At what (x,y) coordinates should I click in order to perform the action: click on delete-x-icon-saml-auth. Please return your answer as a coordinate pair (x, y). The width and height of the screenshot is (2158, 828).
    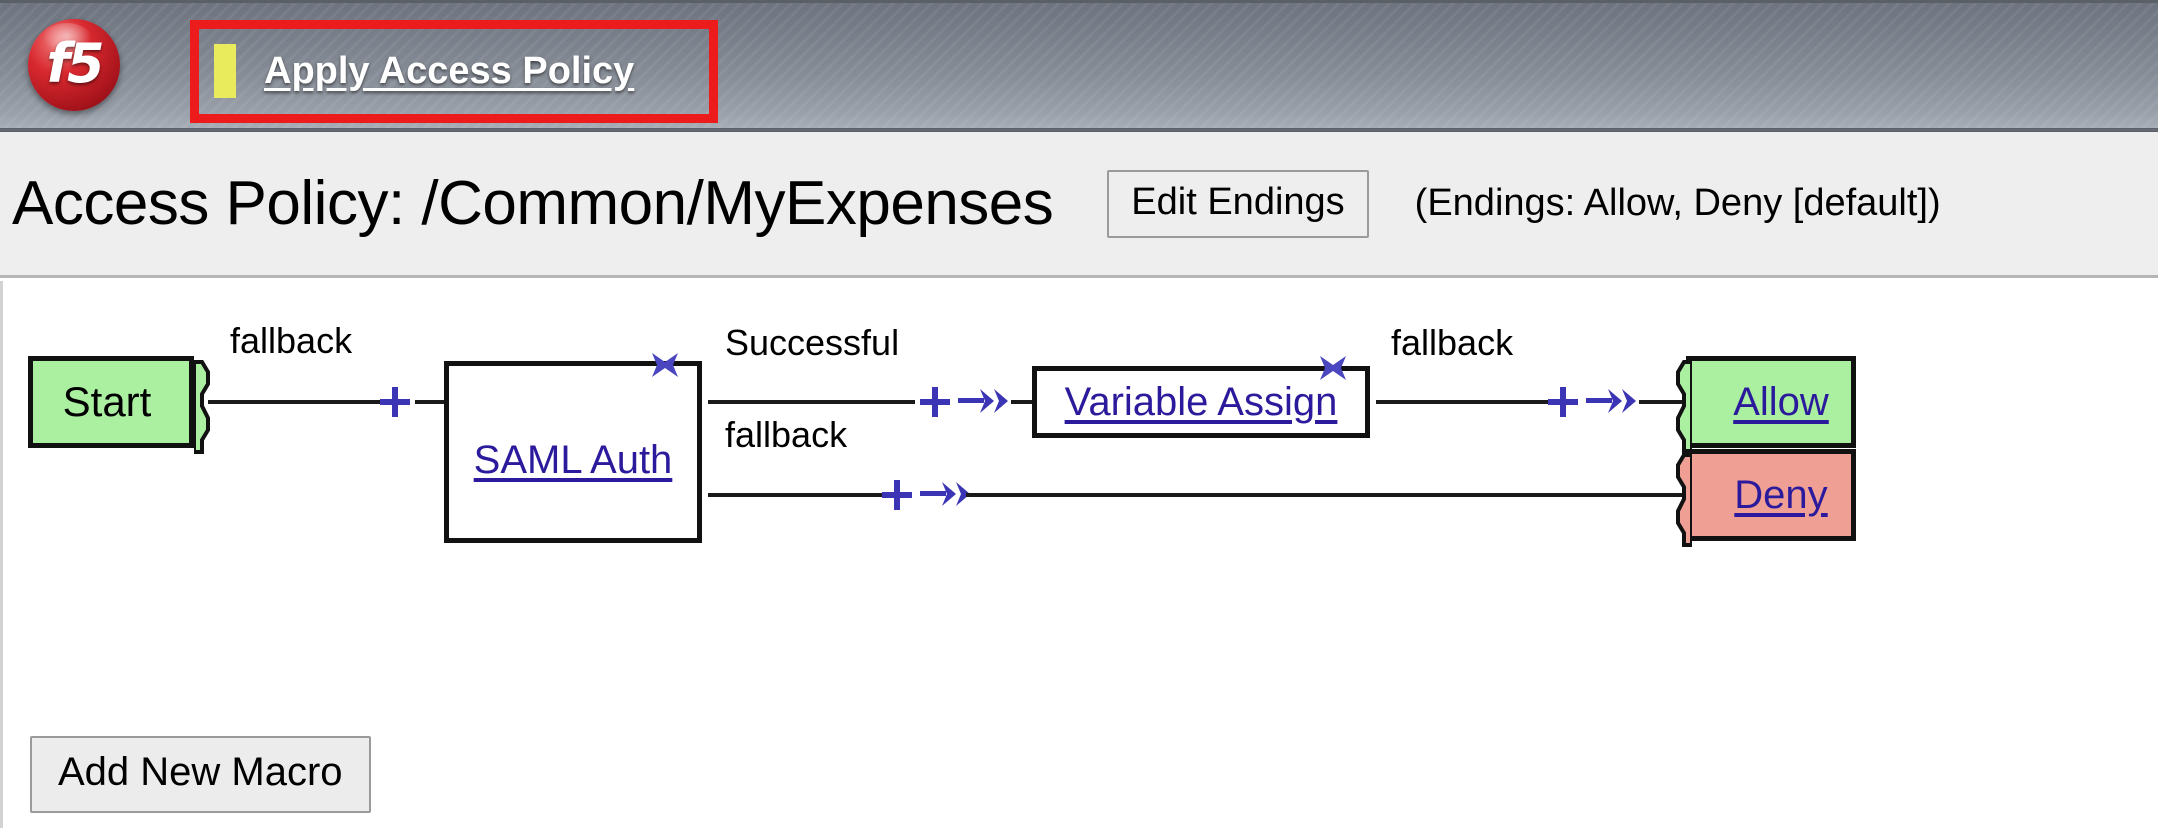
    Looking at the image, I should click on (665, 365).